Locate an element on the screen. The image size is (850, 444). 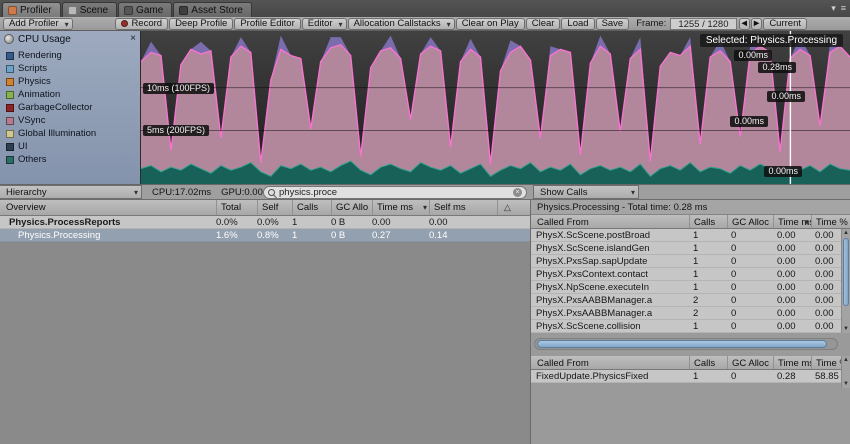
called-from-row: PhysX.ScScene.collision 1 0 0.00 0.00 is located at coordinates (690, 326).